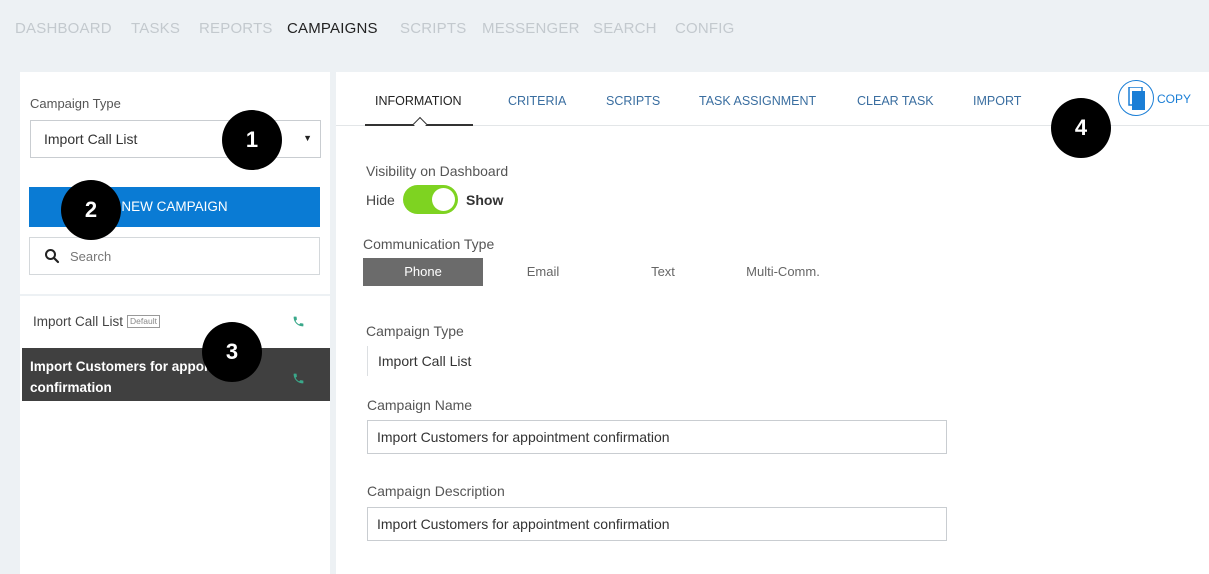 The height and width of the screenshot is (574, 1209). I want to click on tab-scripts: SCRIPTS, so click(633, 101).